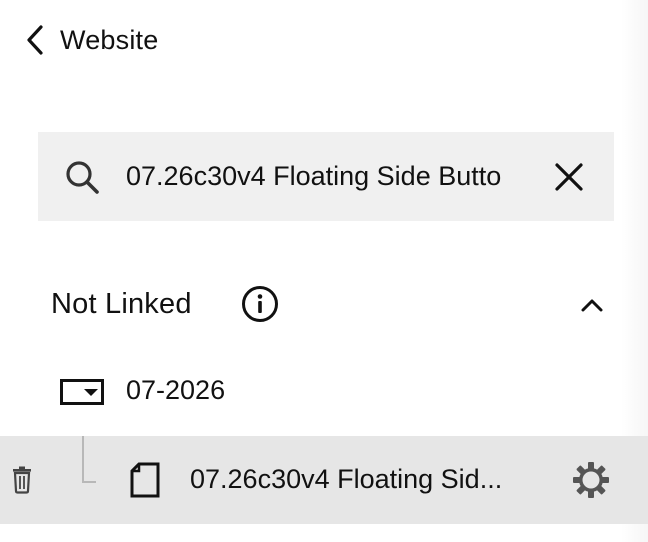 The width and height of the screenshot is (648, 542). Describe the element at coordinates (35, 40) in the screenshot. I see `chevron-left-icon` at that location.